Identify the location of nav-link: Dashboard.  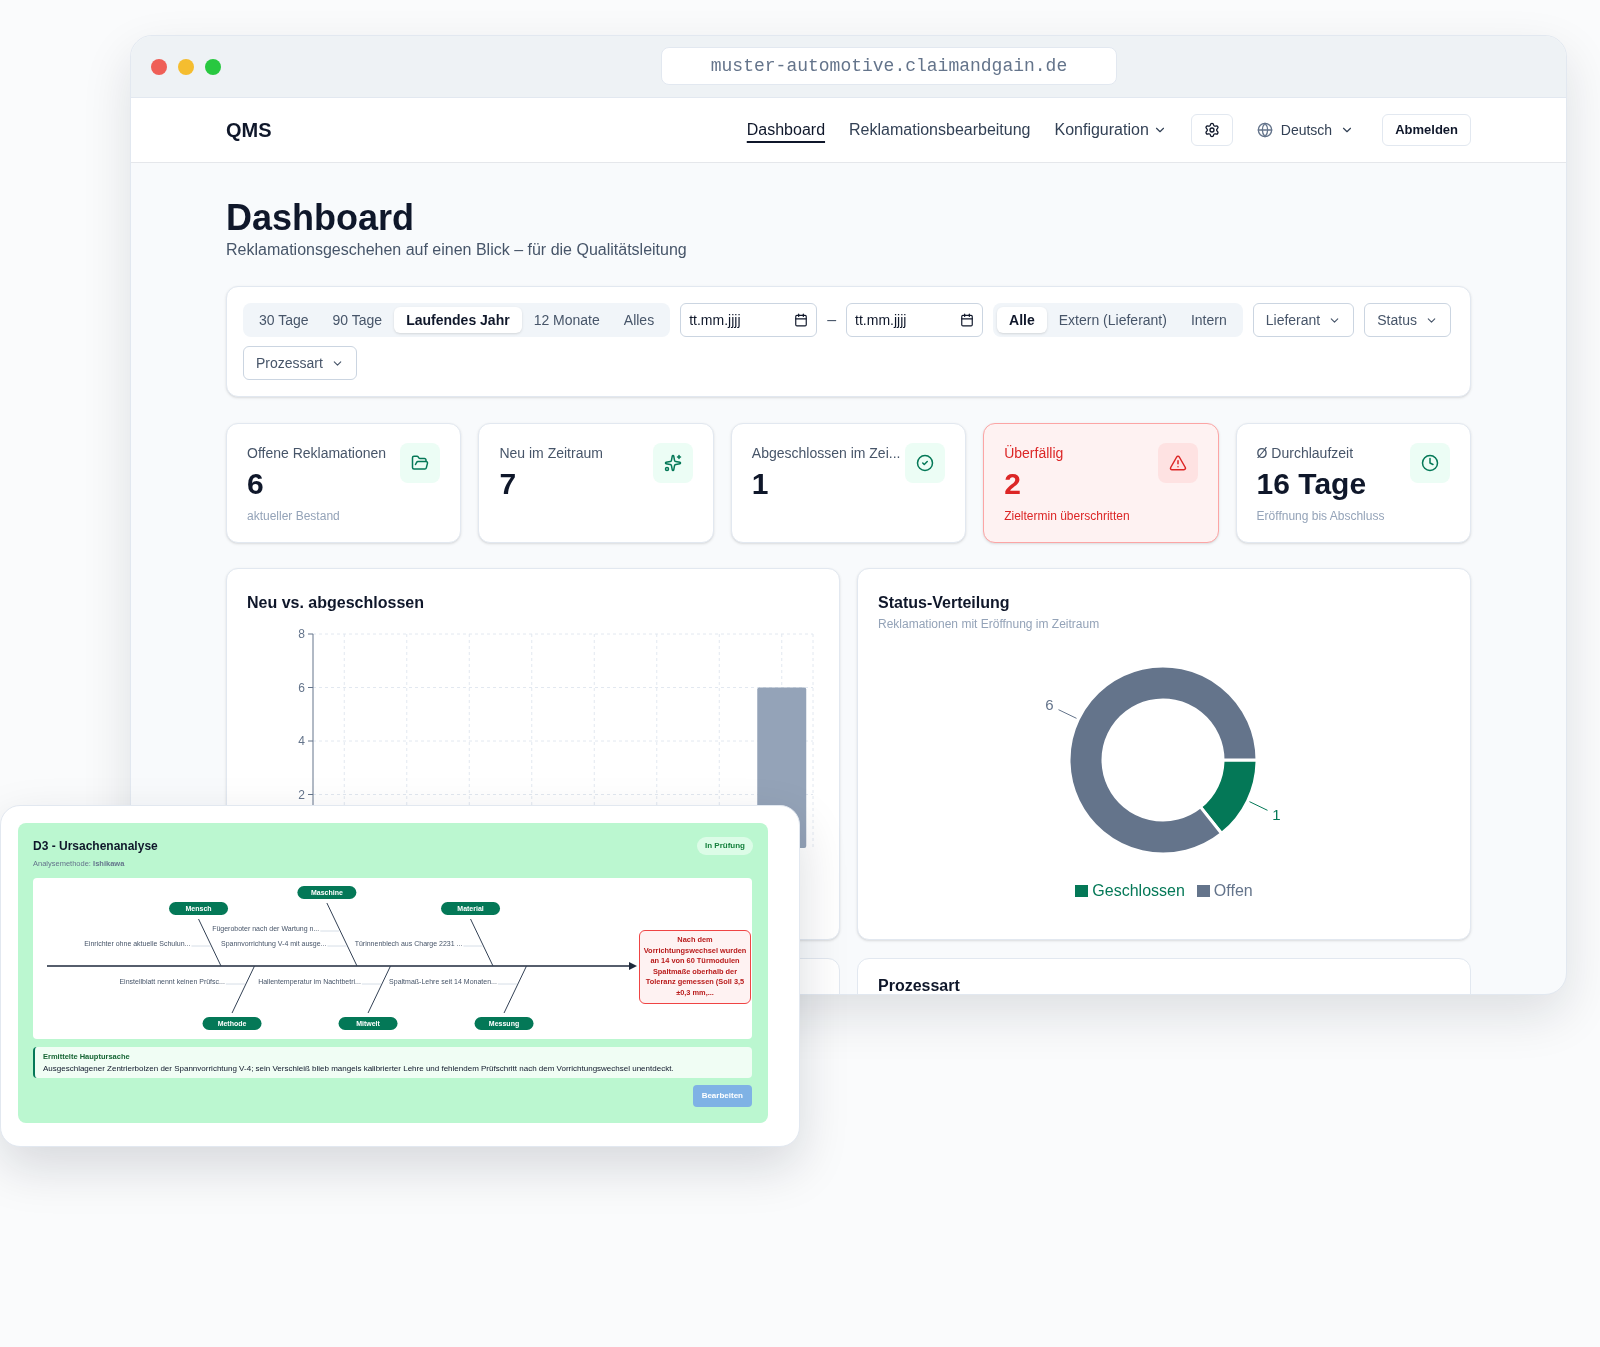
(786, 130).